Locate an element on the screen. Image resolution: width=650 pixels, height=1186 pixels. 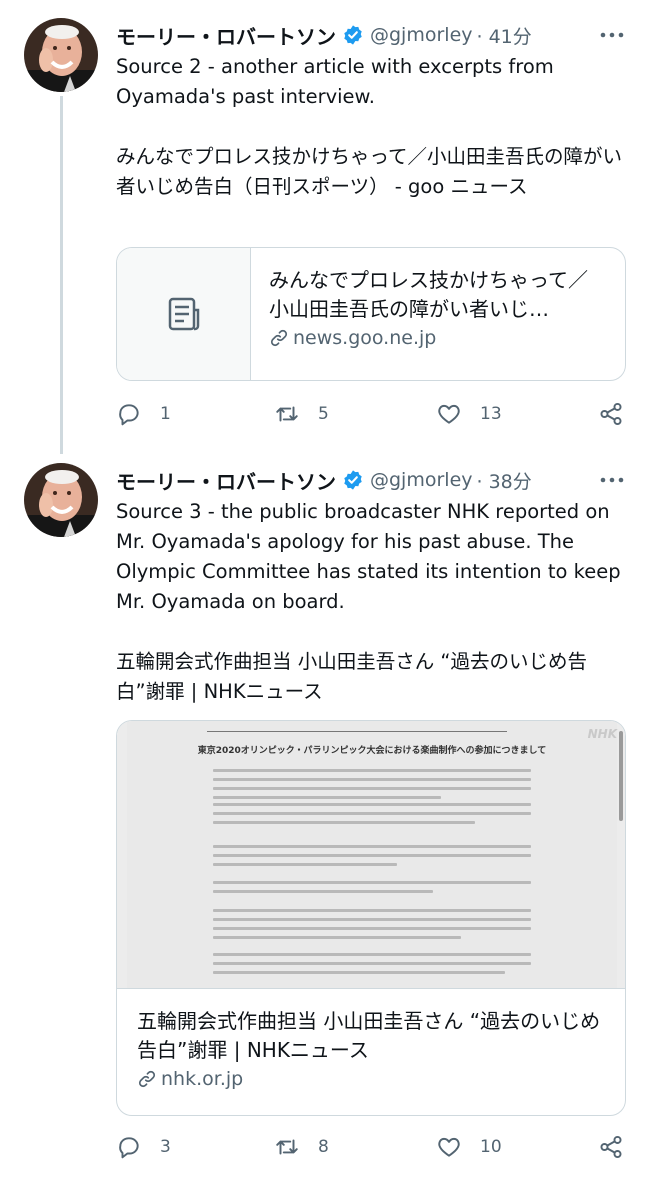
reply-count: 1 is located at coordinates (165, 414).